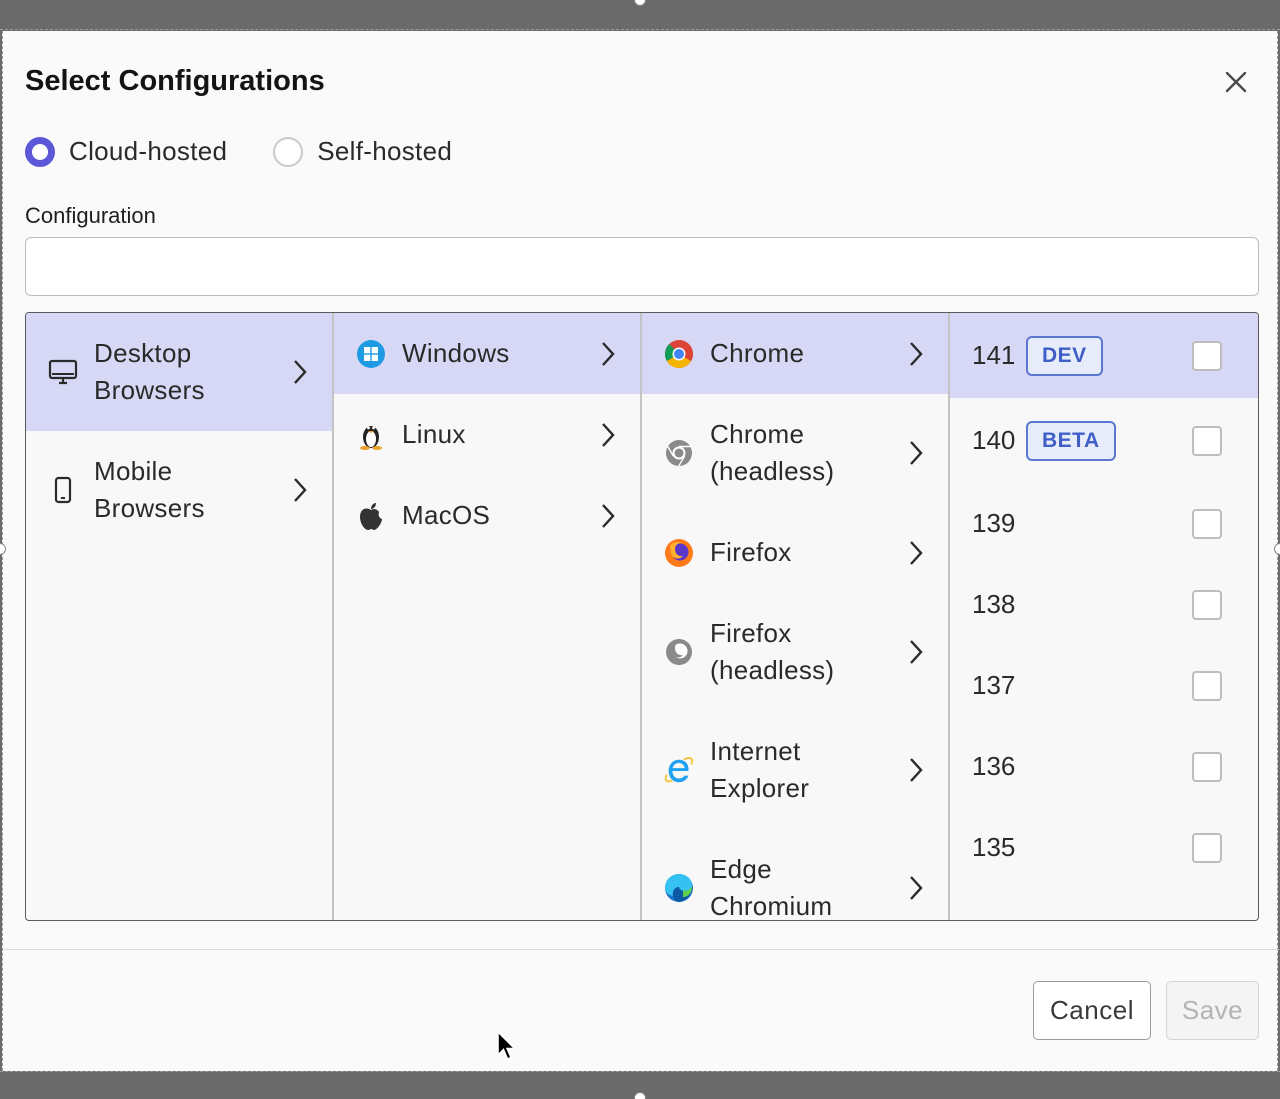  I want to click on browser-item-edge-chromium: Edge Chromium, so click(795, 874).